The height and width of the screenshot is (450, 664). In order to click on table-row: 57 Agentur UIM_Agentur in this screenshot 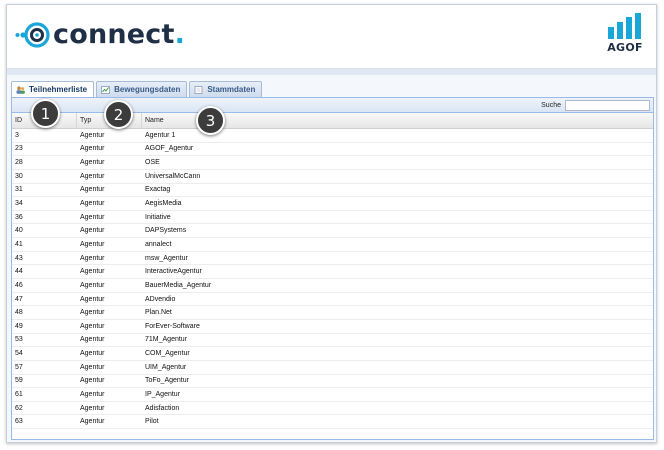, I will do `click(332, 368)`.